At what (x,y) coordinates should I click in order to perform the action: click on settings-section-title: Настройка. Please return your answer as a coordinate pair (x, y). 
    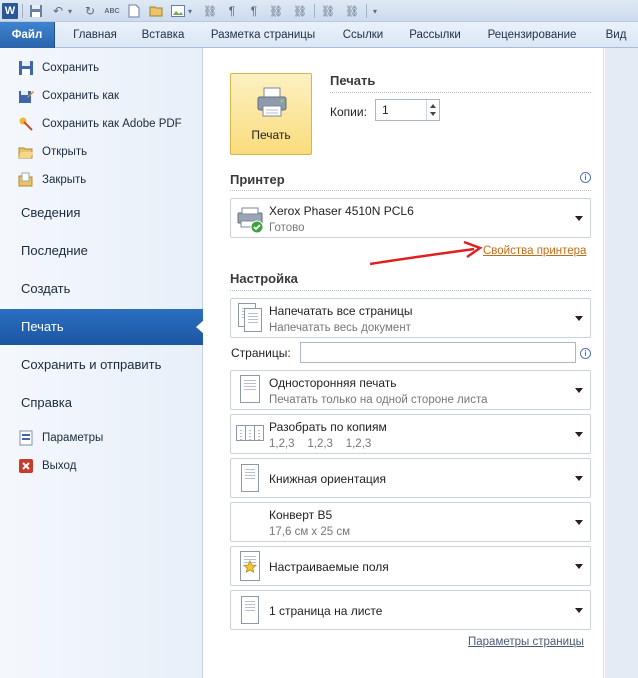
    Looking at the image, I should click on (264, 278).